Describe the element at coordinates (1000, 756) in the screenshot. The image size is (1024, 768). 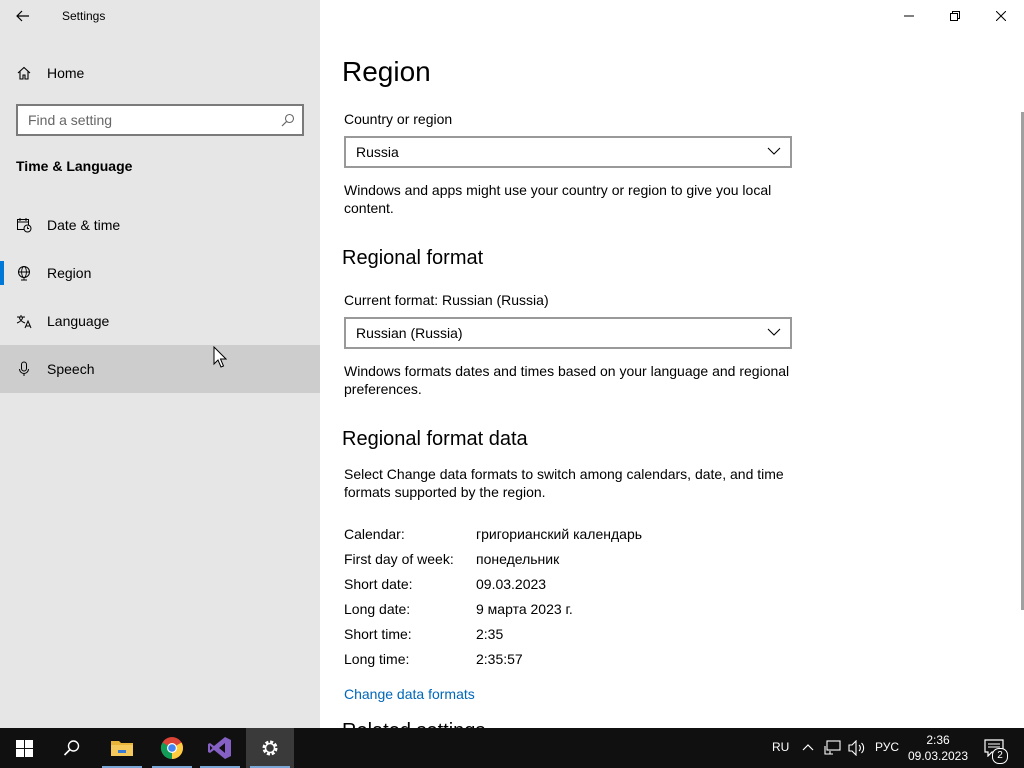
I see `notification-count-badge: 2` at that location.